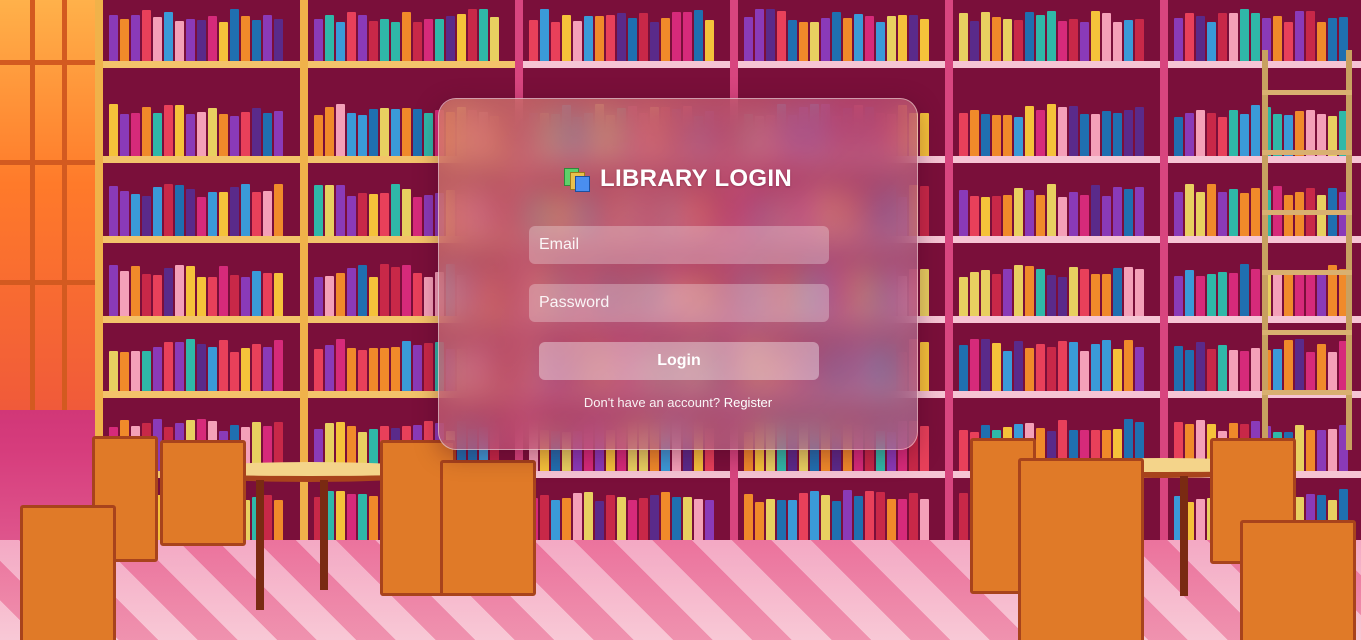 This screenshot has height=640, width=1361. I want to click on login-header: LIBRARY LOGIN, so click(678, 179).